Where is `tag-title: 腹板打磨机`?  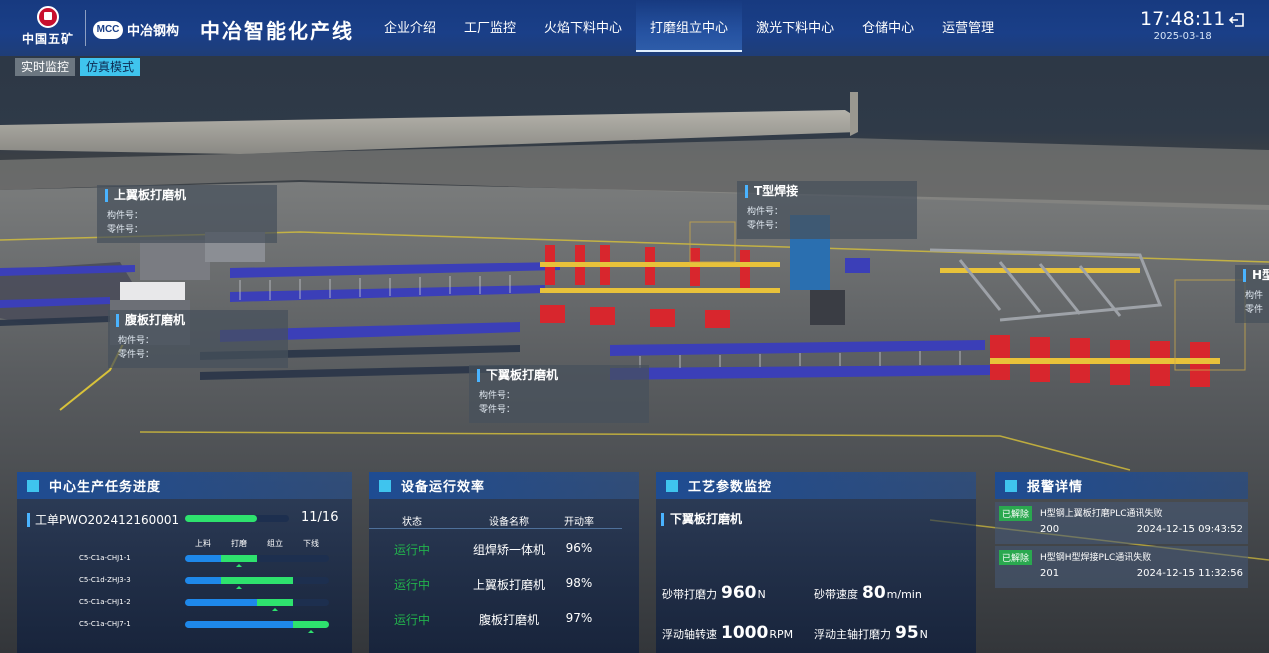 tag-title: 腹板打磨机 is located at coordinates (198, 320).